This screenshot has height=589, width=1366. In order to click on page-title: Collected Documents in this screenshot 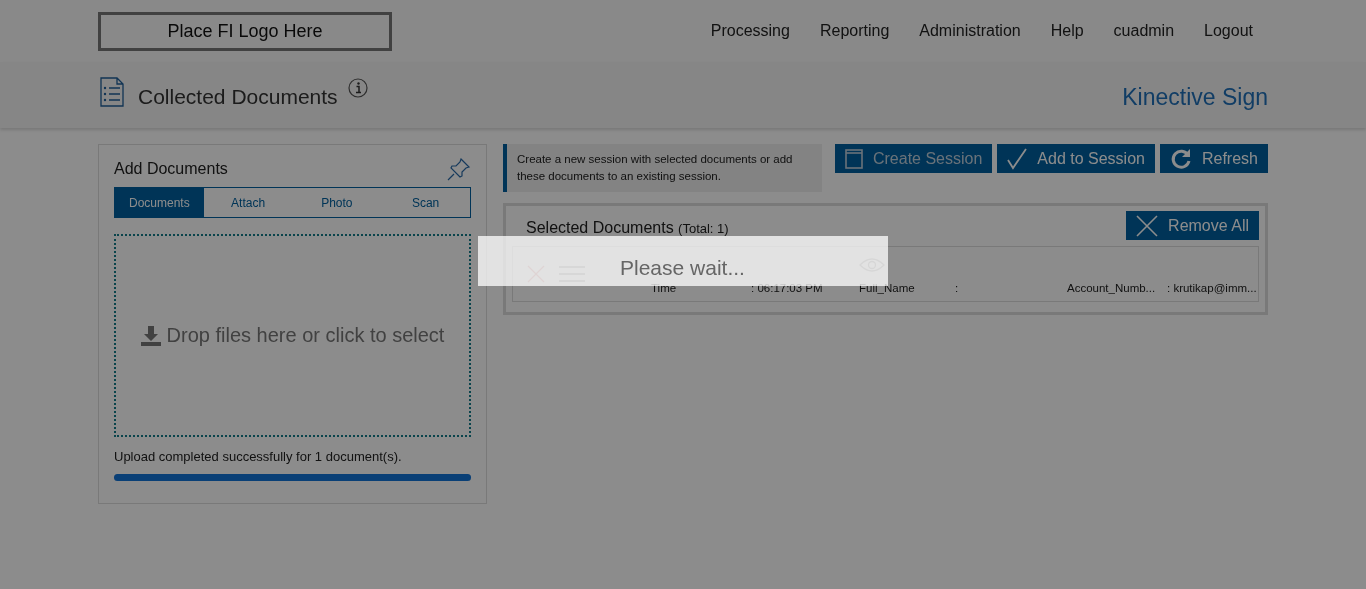, I will do `click(238, 97)`.